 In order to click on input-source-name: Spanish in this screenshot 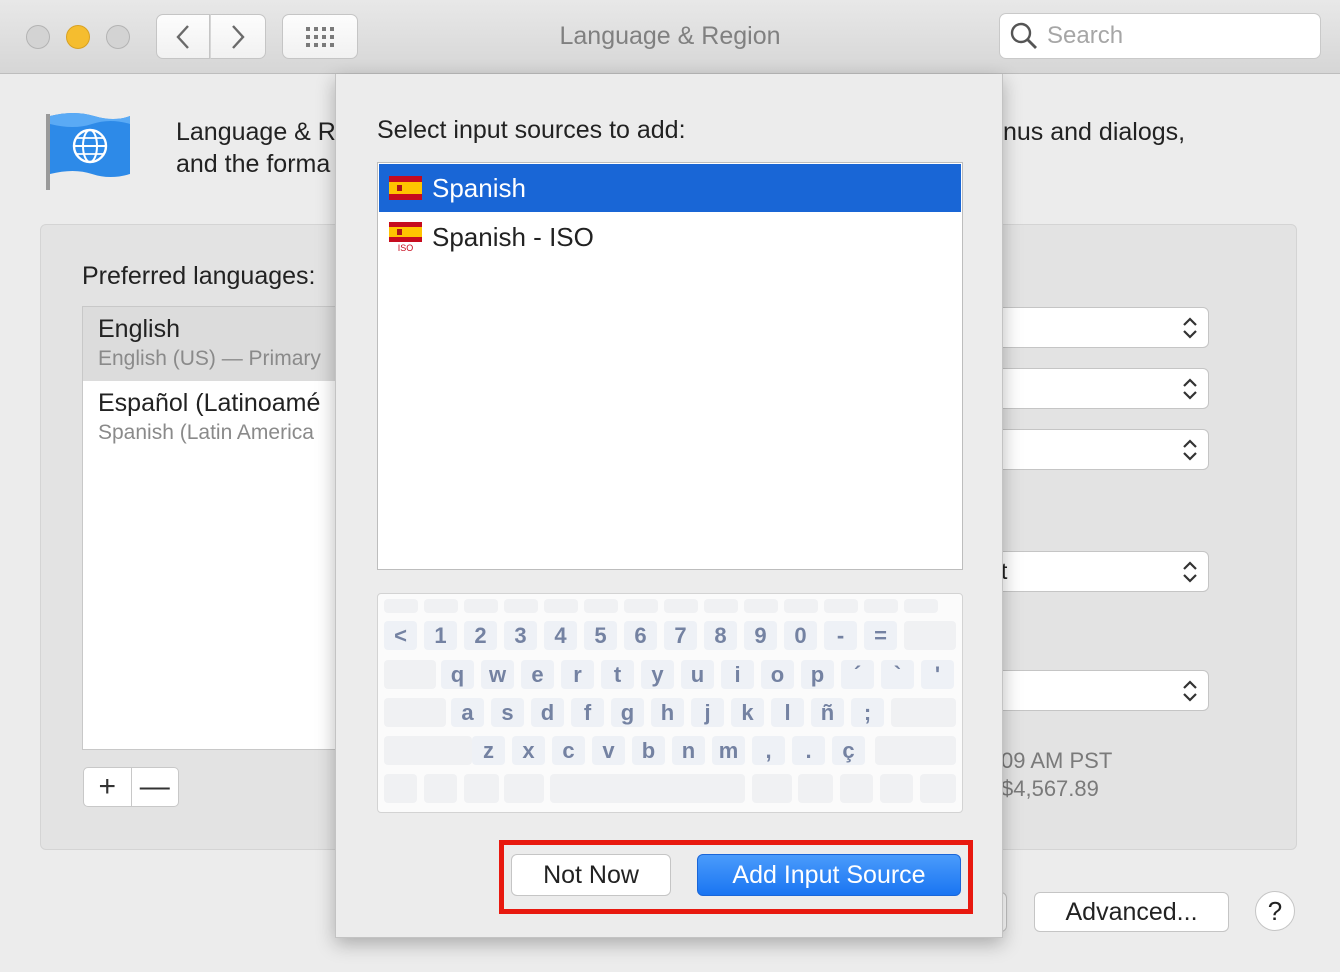, I will do `click(479, 187)`.